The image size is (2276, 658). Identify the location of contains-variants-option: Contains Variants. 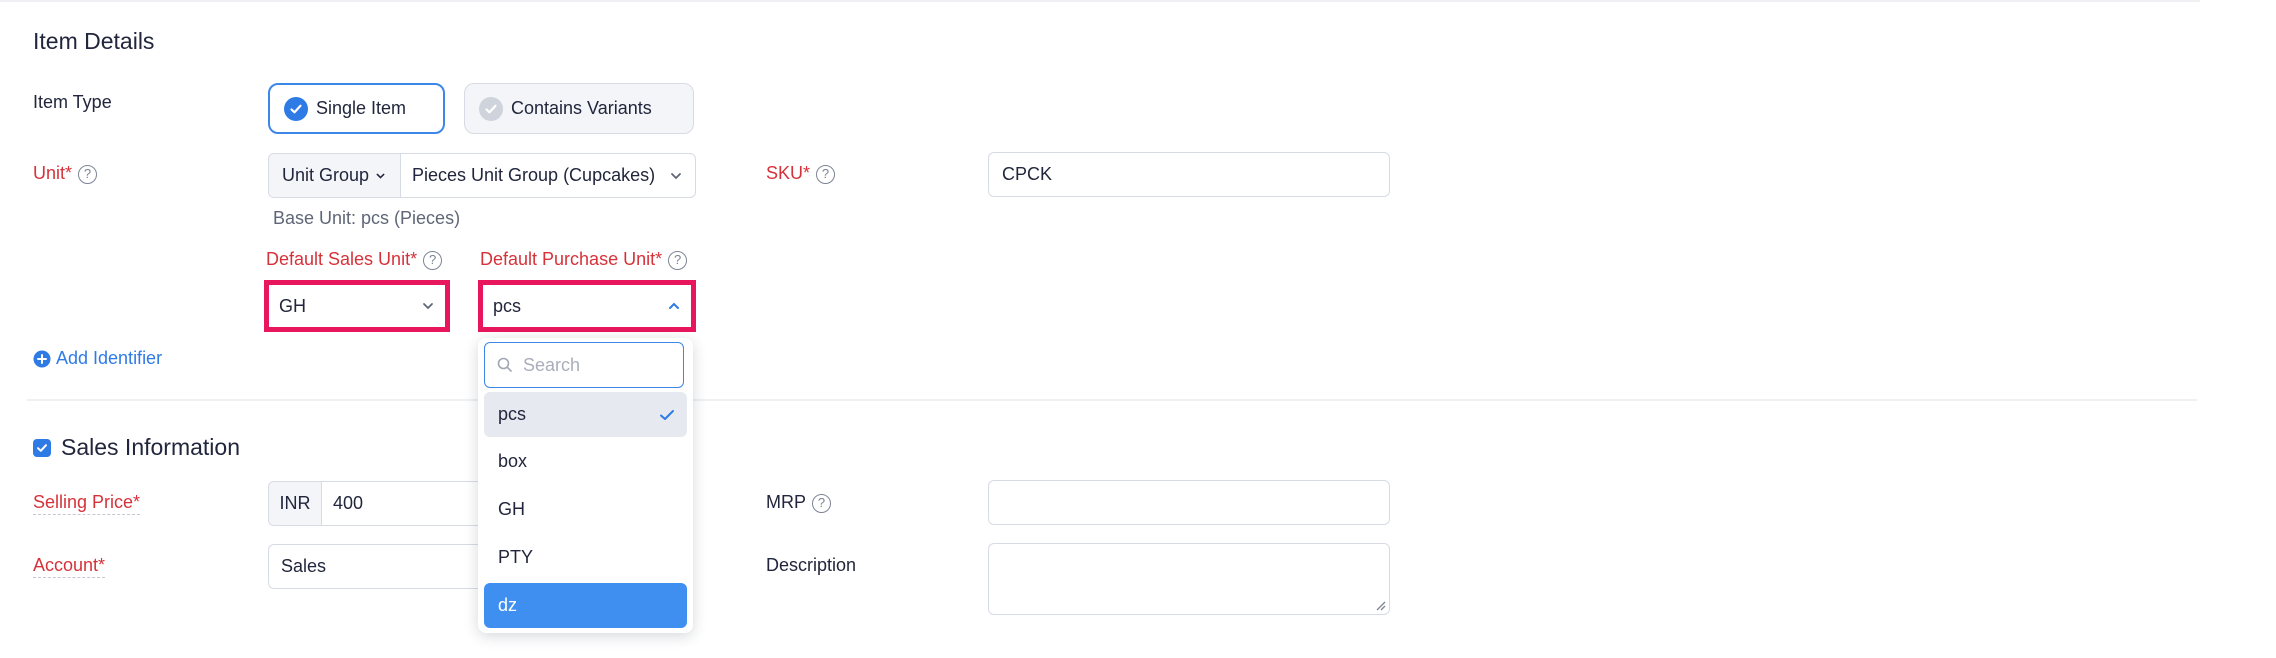
(579, 108).